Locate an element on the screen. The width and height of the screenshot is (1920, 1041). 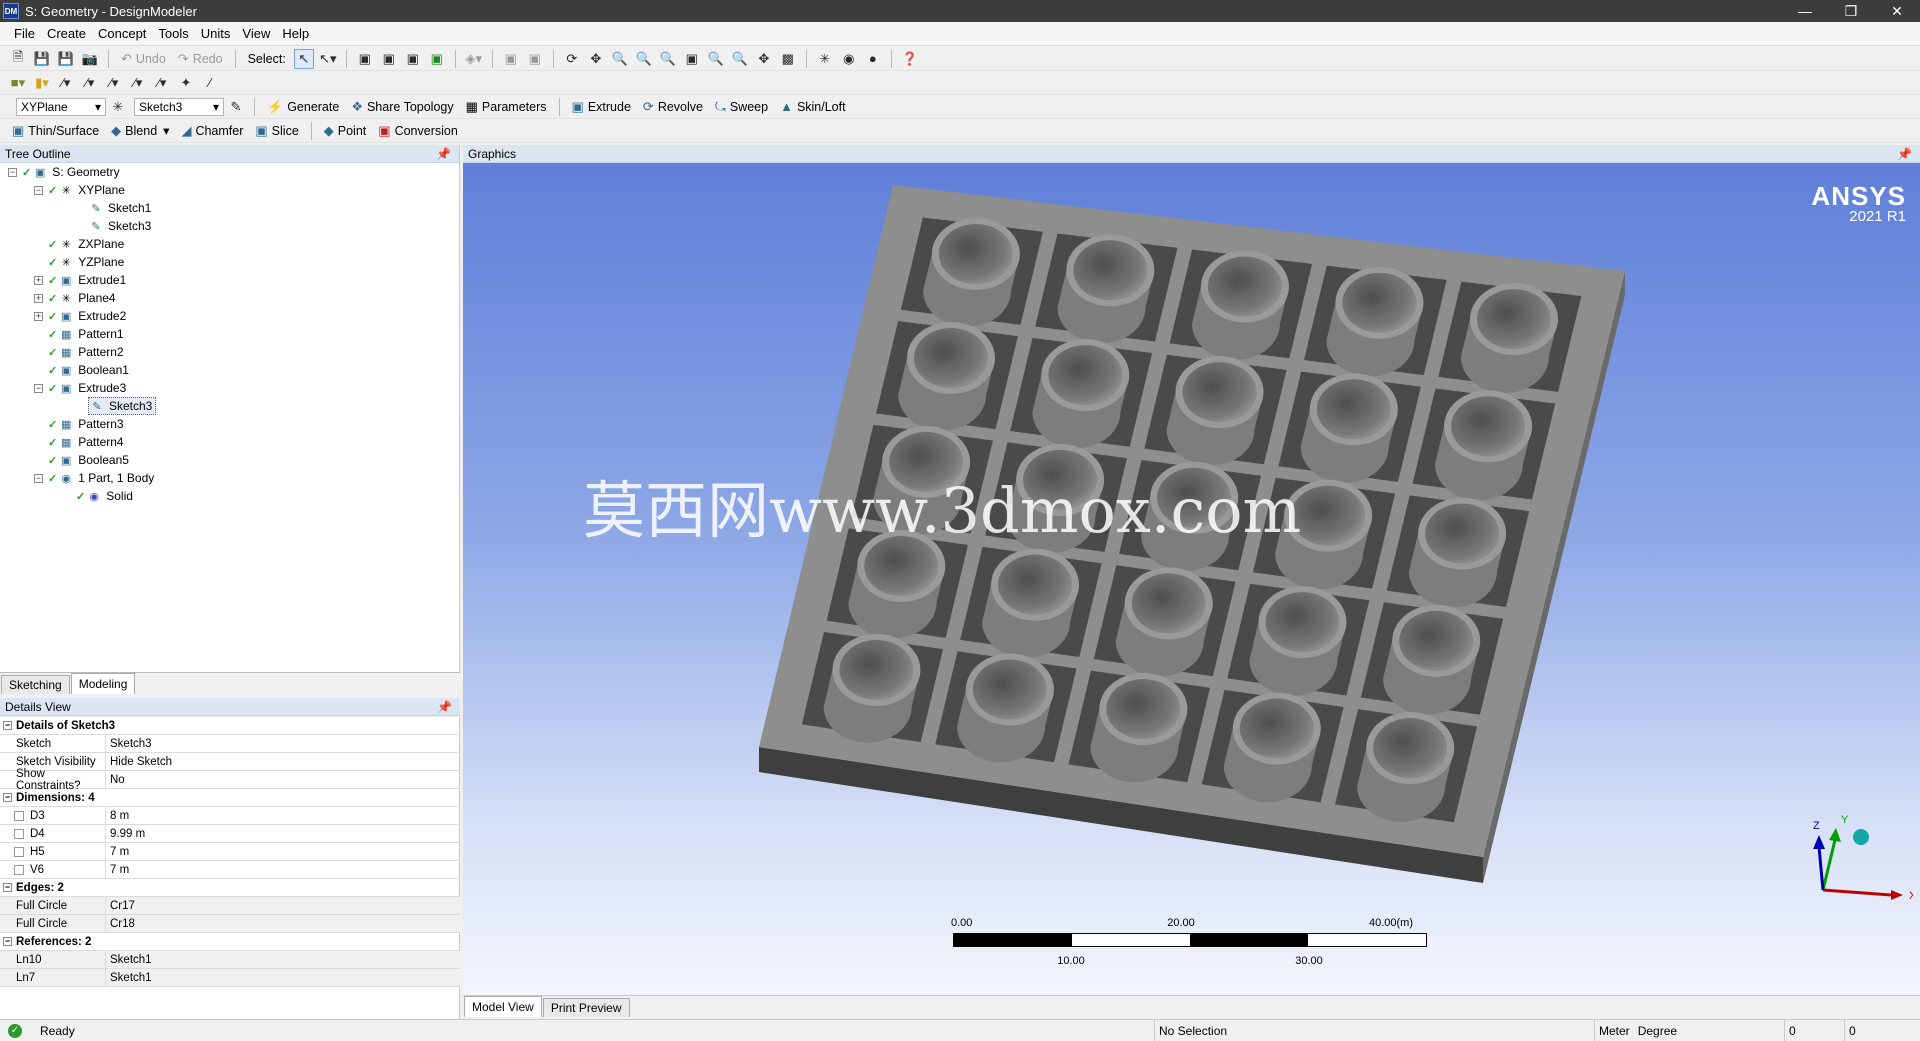
select-faces-icon: ▣ is located at coordinates (413, 59).